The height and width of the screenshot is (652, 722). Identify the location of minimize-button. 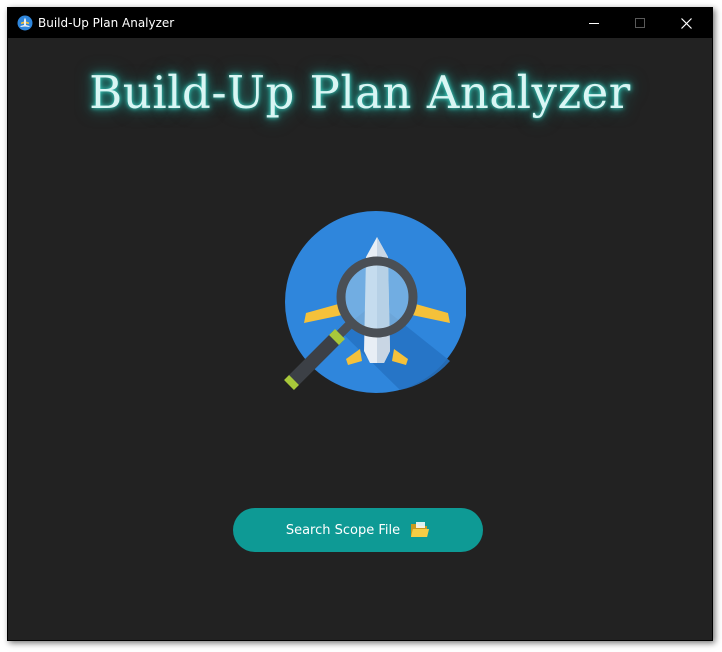
(594, 23).